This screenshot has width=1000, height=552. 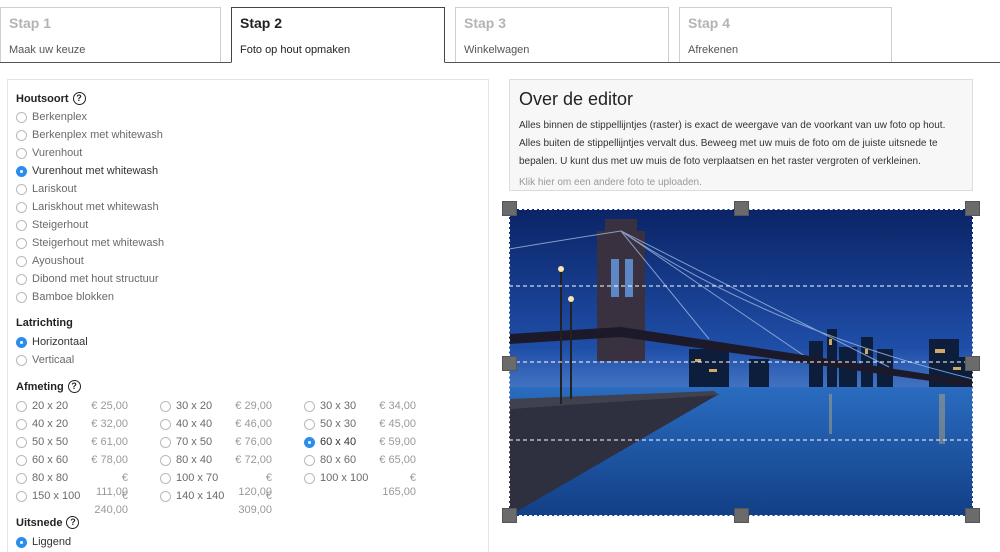 I want to click on step-title: Stap 3, so click(x=485, y=23).